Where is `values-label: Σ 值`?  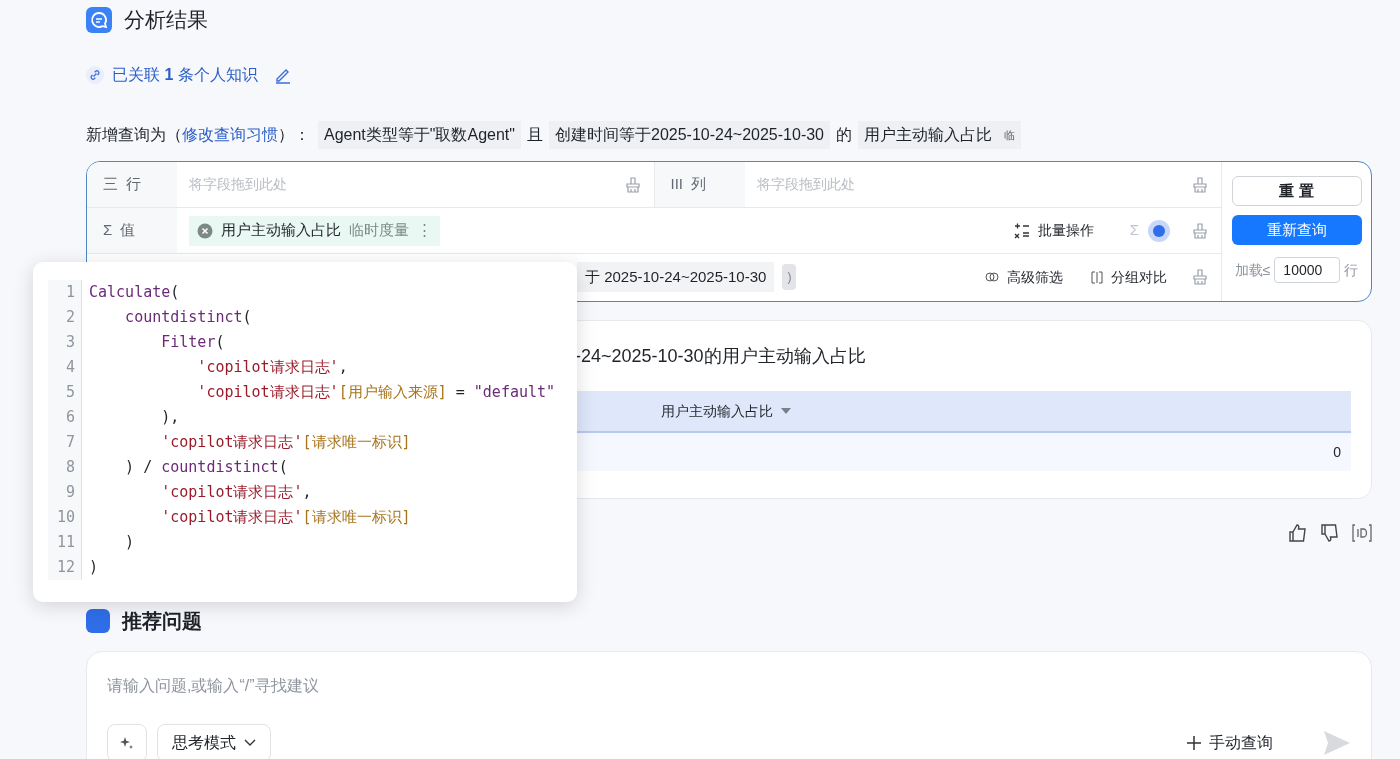 values-label: Σ 值 is located at coordinates (132, 230).